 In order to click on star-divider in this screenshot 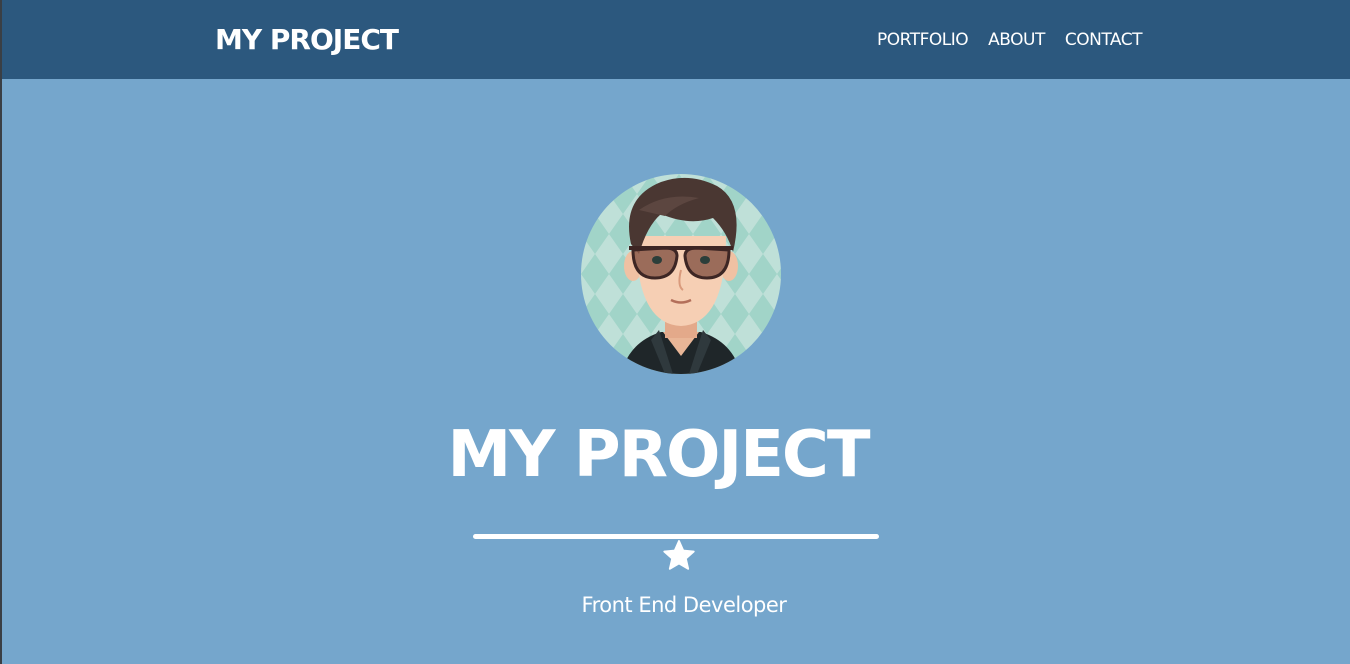, I will do `click(676, 548)`.